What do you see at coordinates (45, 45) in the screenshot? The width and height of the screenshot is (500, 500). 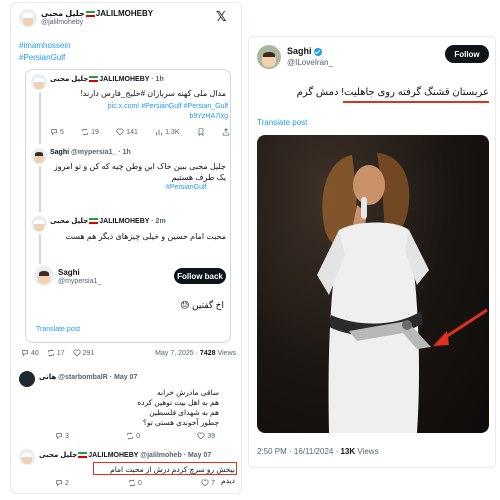 I see `hashtag-imamhossein: #imamhossein` at bounding box center [45, 45].